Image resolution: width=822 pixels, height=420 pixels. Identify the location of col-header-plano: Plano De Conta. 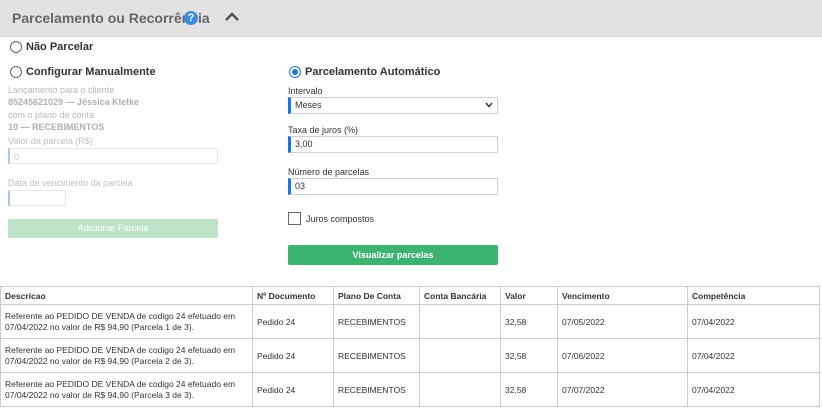
(376, 295).